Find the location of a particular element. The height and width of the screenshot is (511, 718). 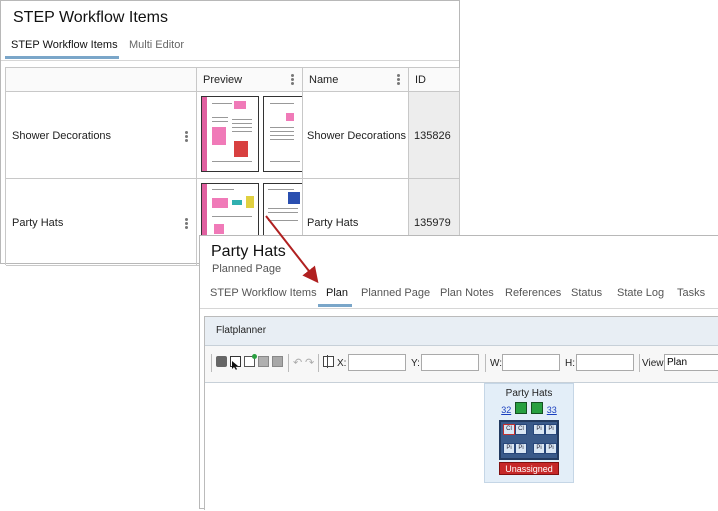

page-title: Party Hats is located at coordinates (248, 251).